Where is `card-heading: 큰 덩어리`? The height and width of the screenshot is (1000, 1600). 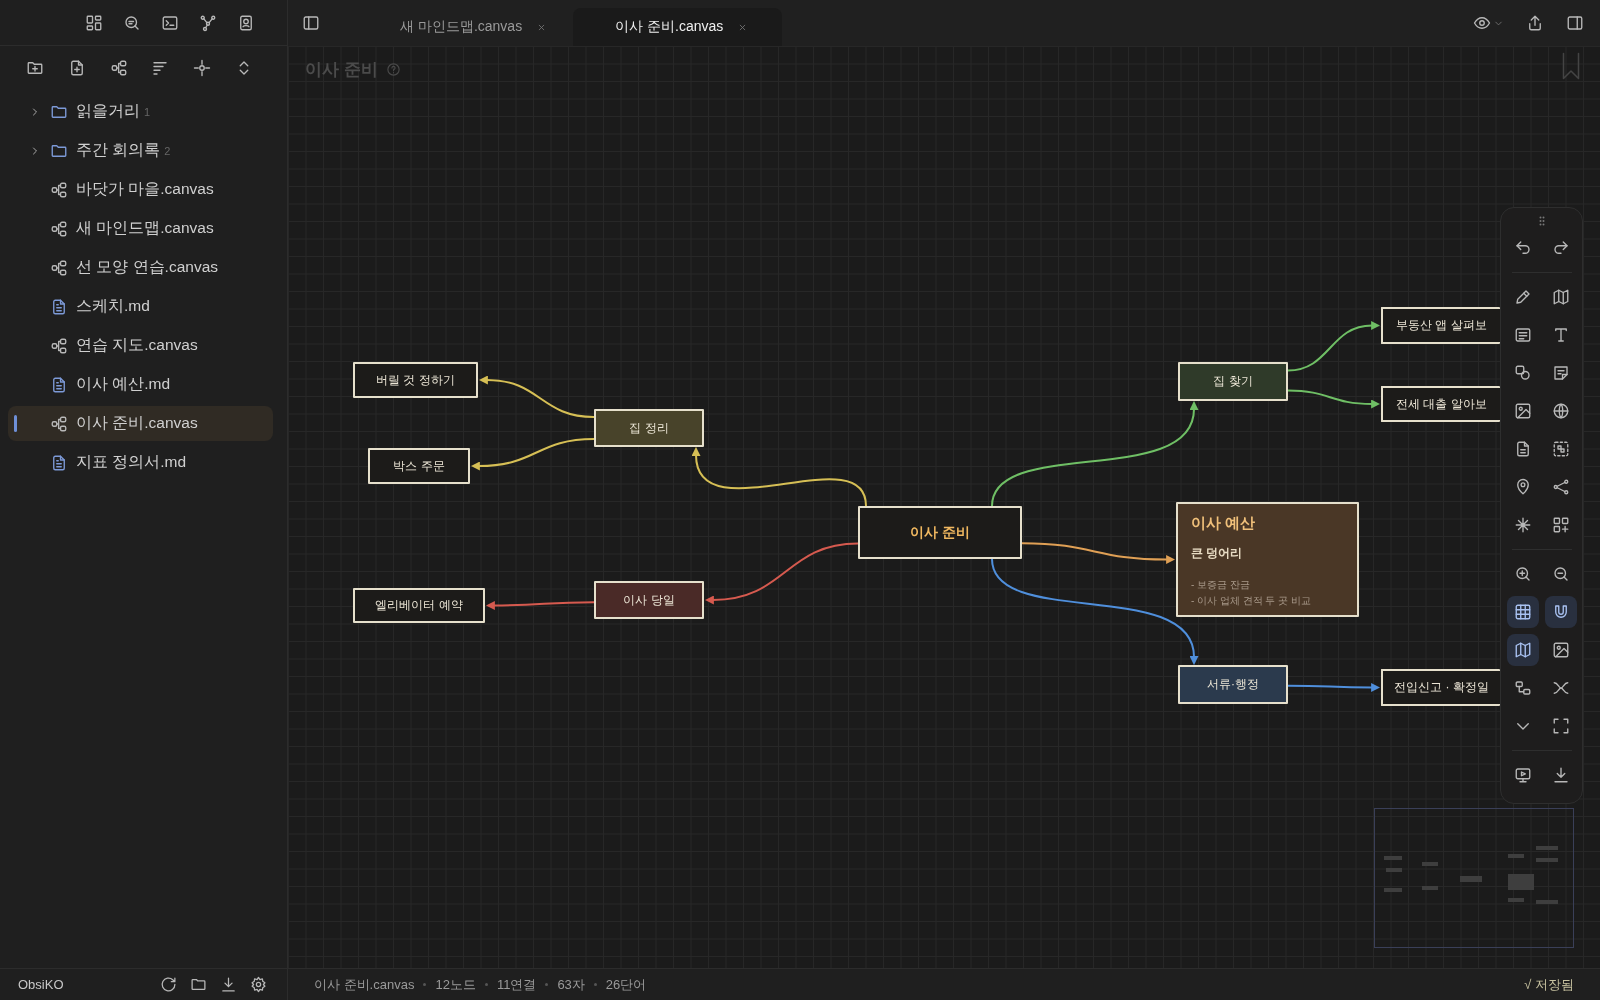 card-heading: 큰 덩어리 is located at coordinates (1217, 553).